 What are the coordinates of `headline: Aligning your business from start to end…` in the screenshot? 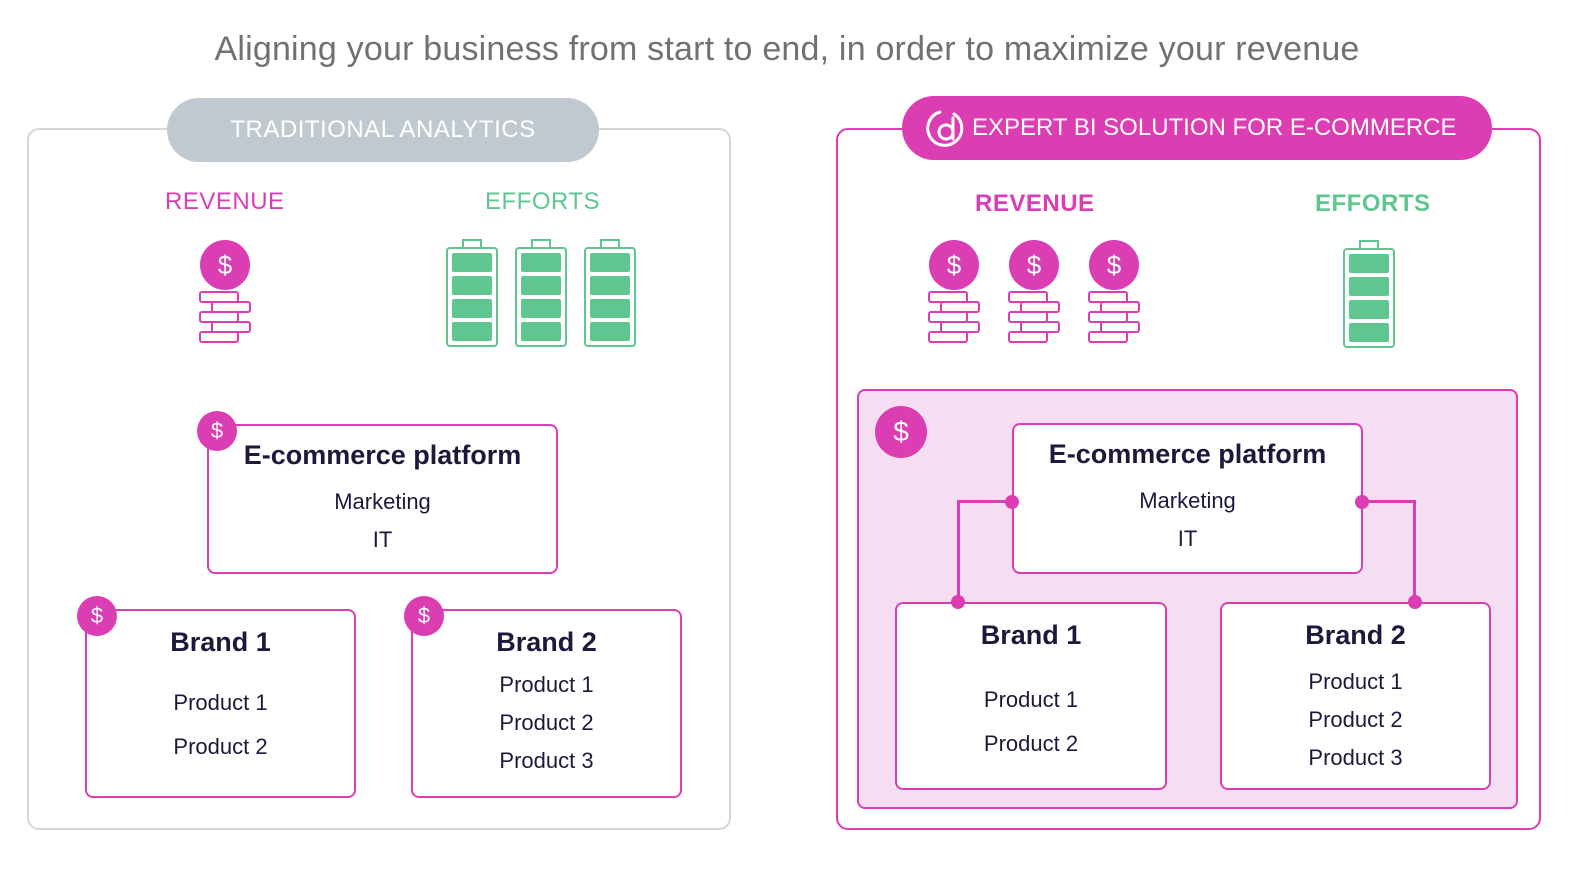 It's located at (787, 49).